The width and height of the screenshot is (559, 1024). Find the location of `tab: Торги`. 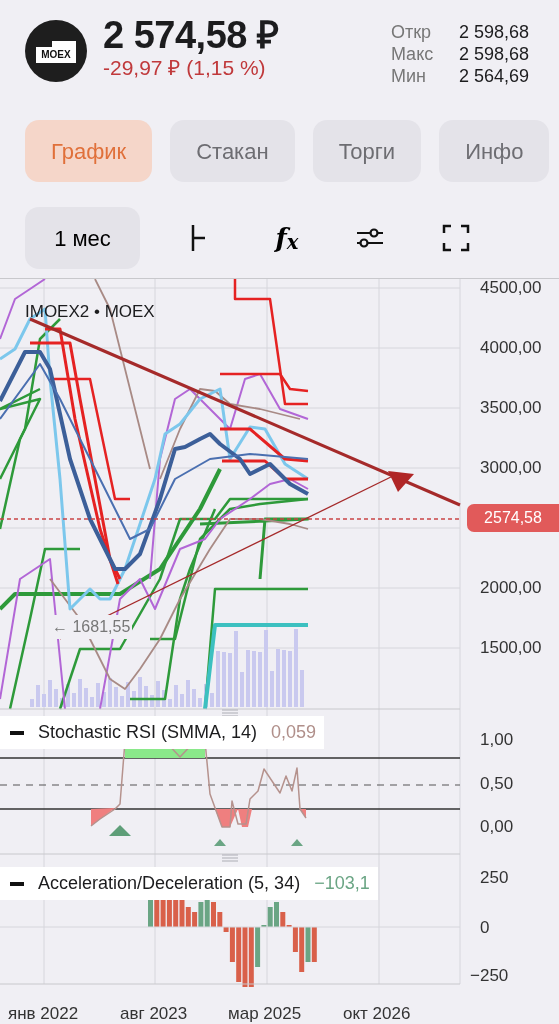

tab: Торги is located at coordinates (367, 151).